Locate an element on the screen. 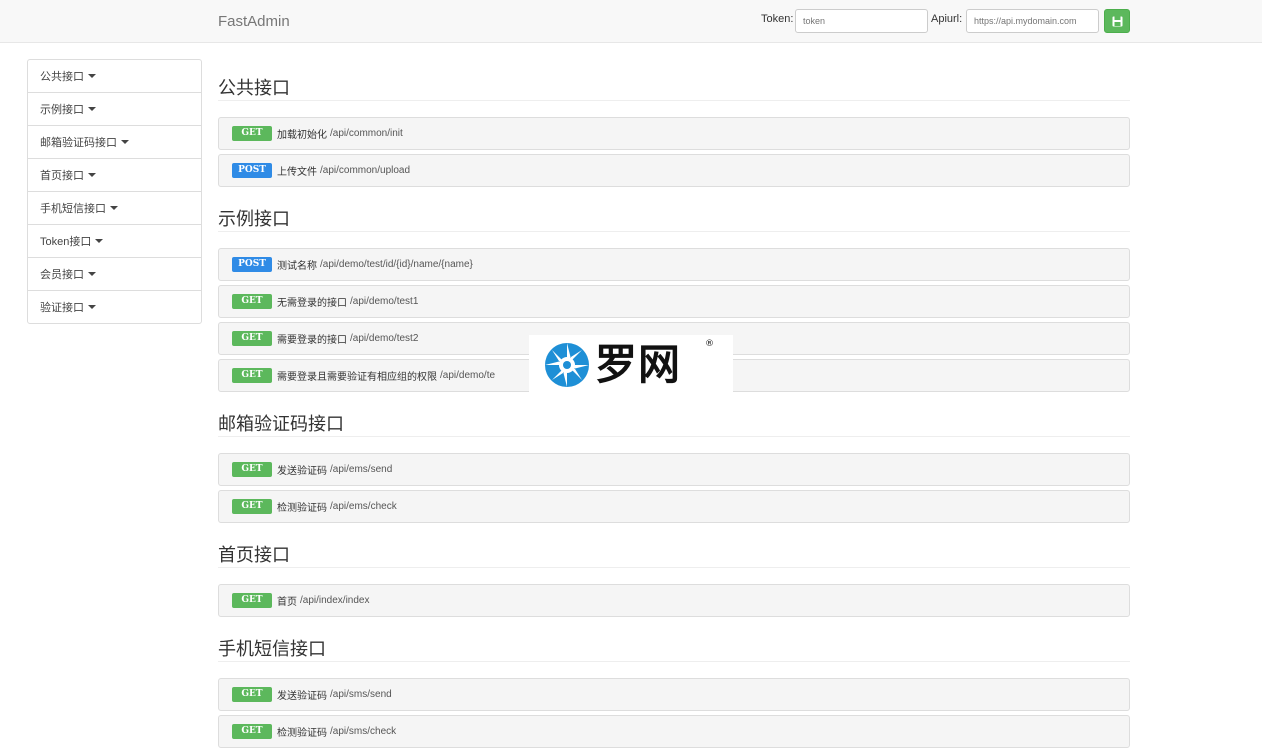 This screenshot has width=1262, height=752. sidebar-item: 邮箱验证码接口 is located at coordinates (114, 142).